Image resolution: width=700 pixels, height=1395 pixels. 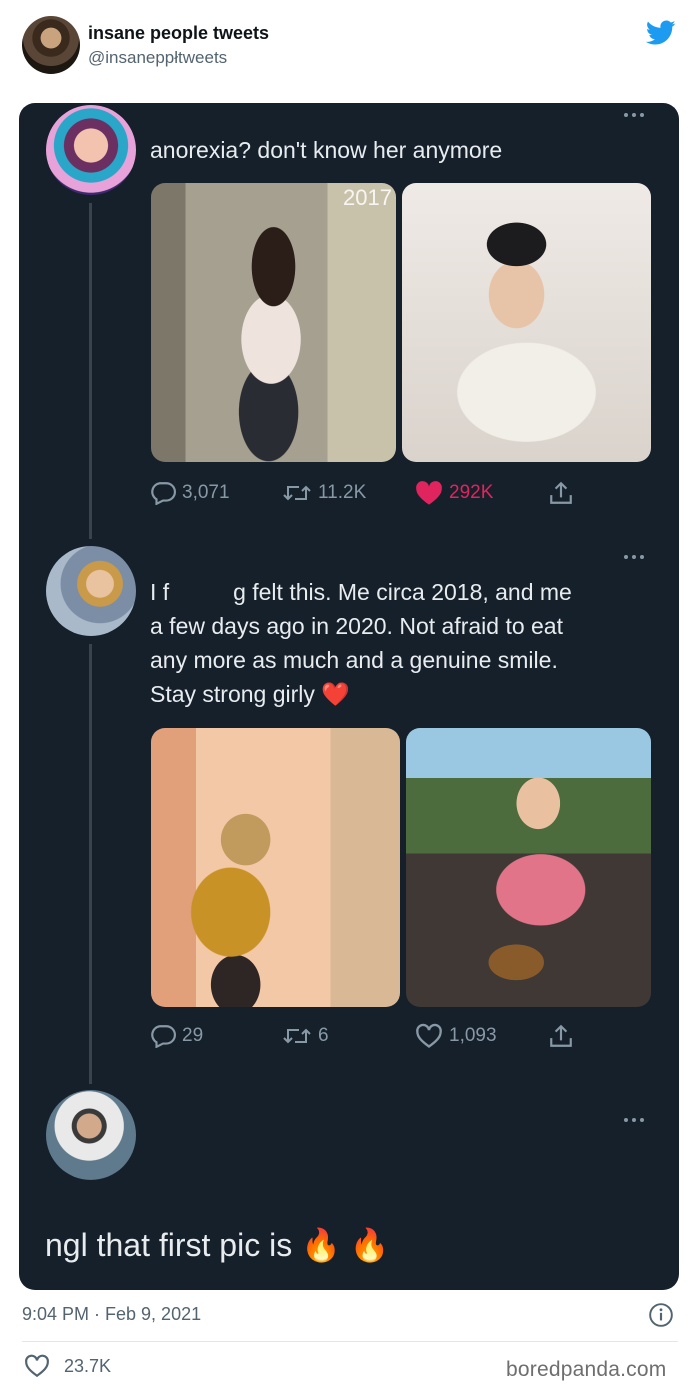 What do you see at coordinates (206, 492) in the screenshot?
I see `reply-count: 3,071` at bounding box center [206, 492].